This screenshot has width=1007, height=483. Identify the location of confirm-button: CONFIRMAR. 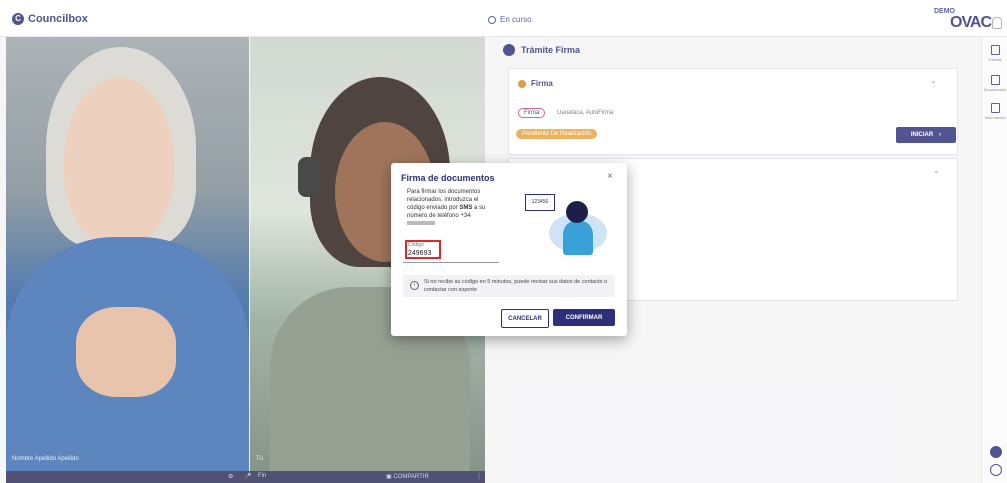
(584, 317).